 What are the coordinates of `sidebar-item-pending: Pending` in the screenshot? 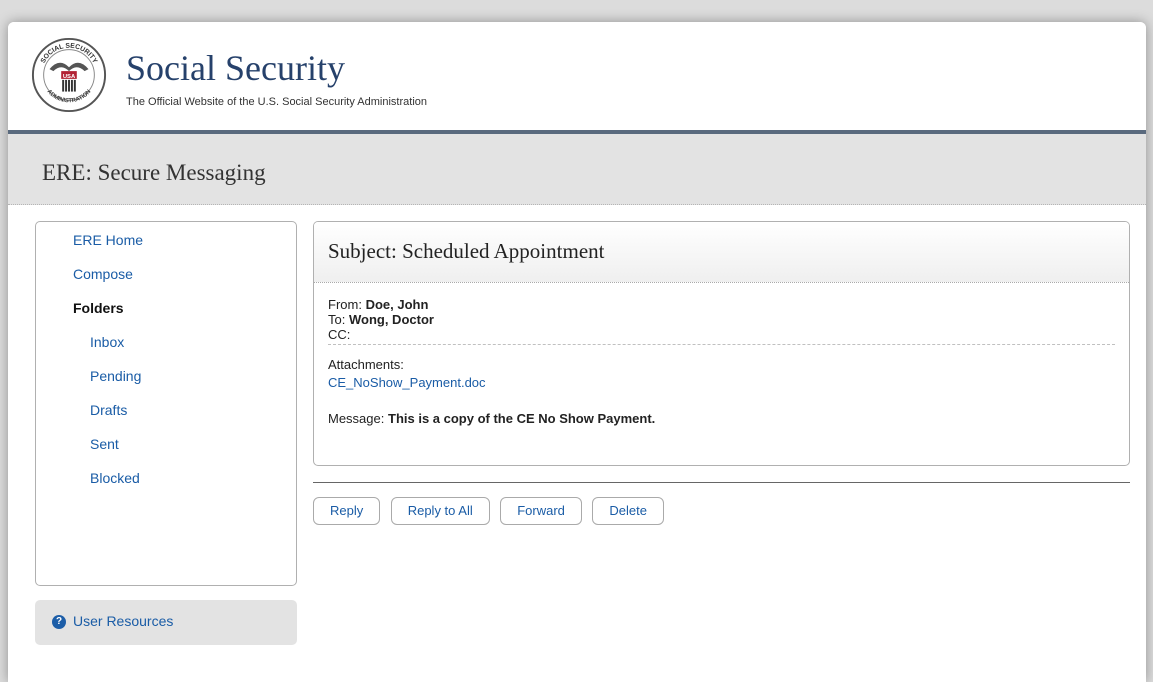 It's located at (166, 376).